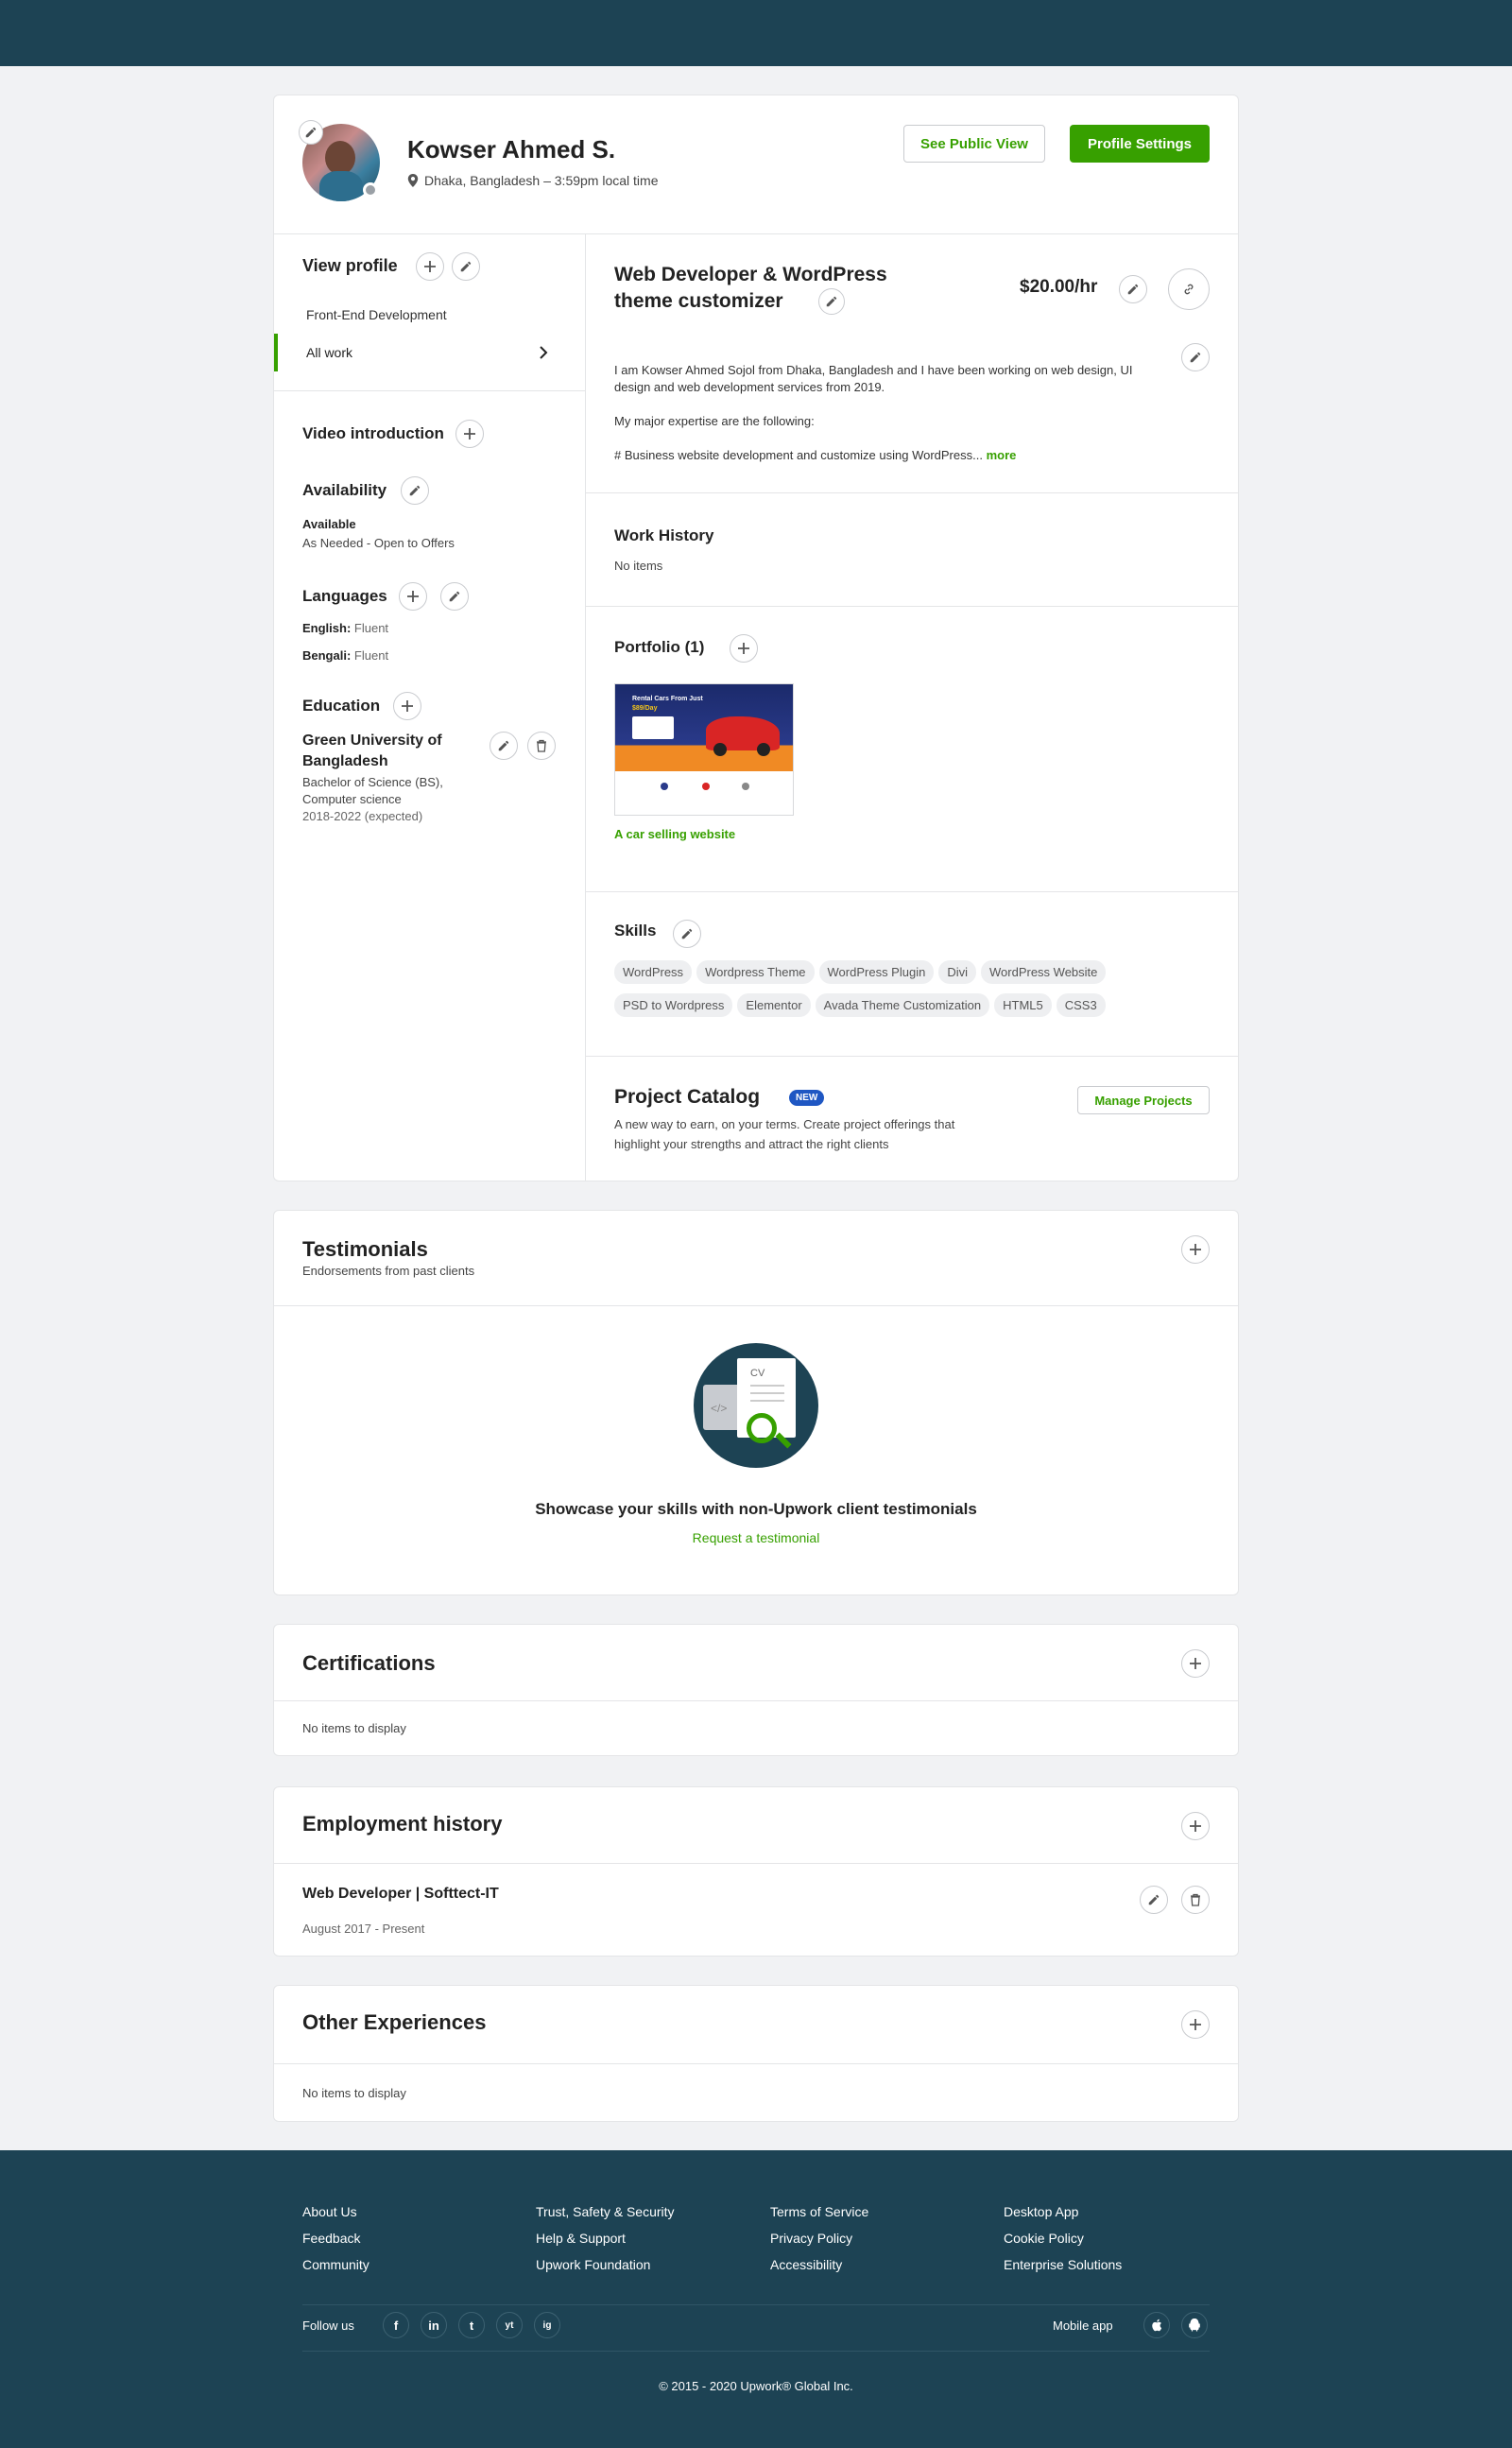 The height and width of the screenshot is (2448, 1512). What do you see at coordinates (341, 706) in the screenshot?
I see `education-title: Education` at bounding box center [341, 706].